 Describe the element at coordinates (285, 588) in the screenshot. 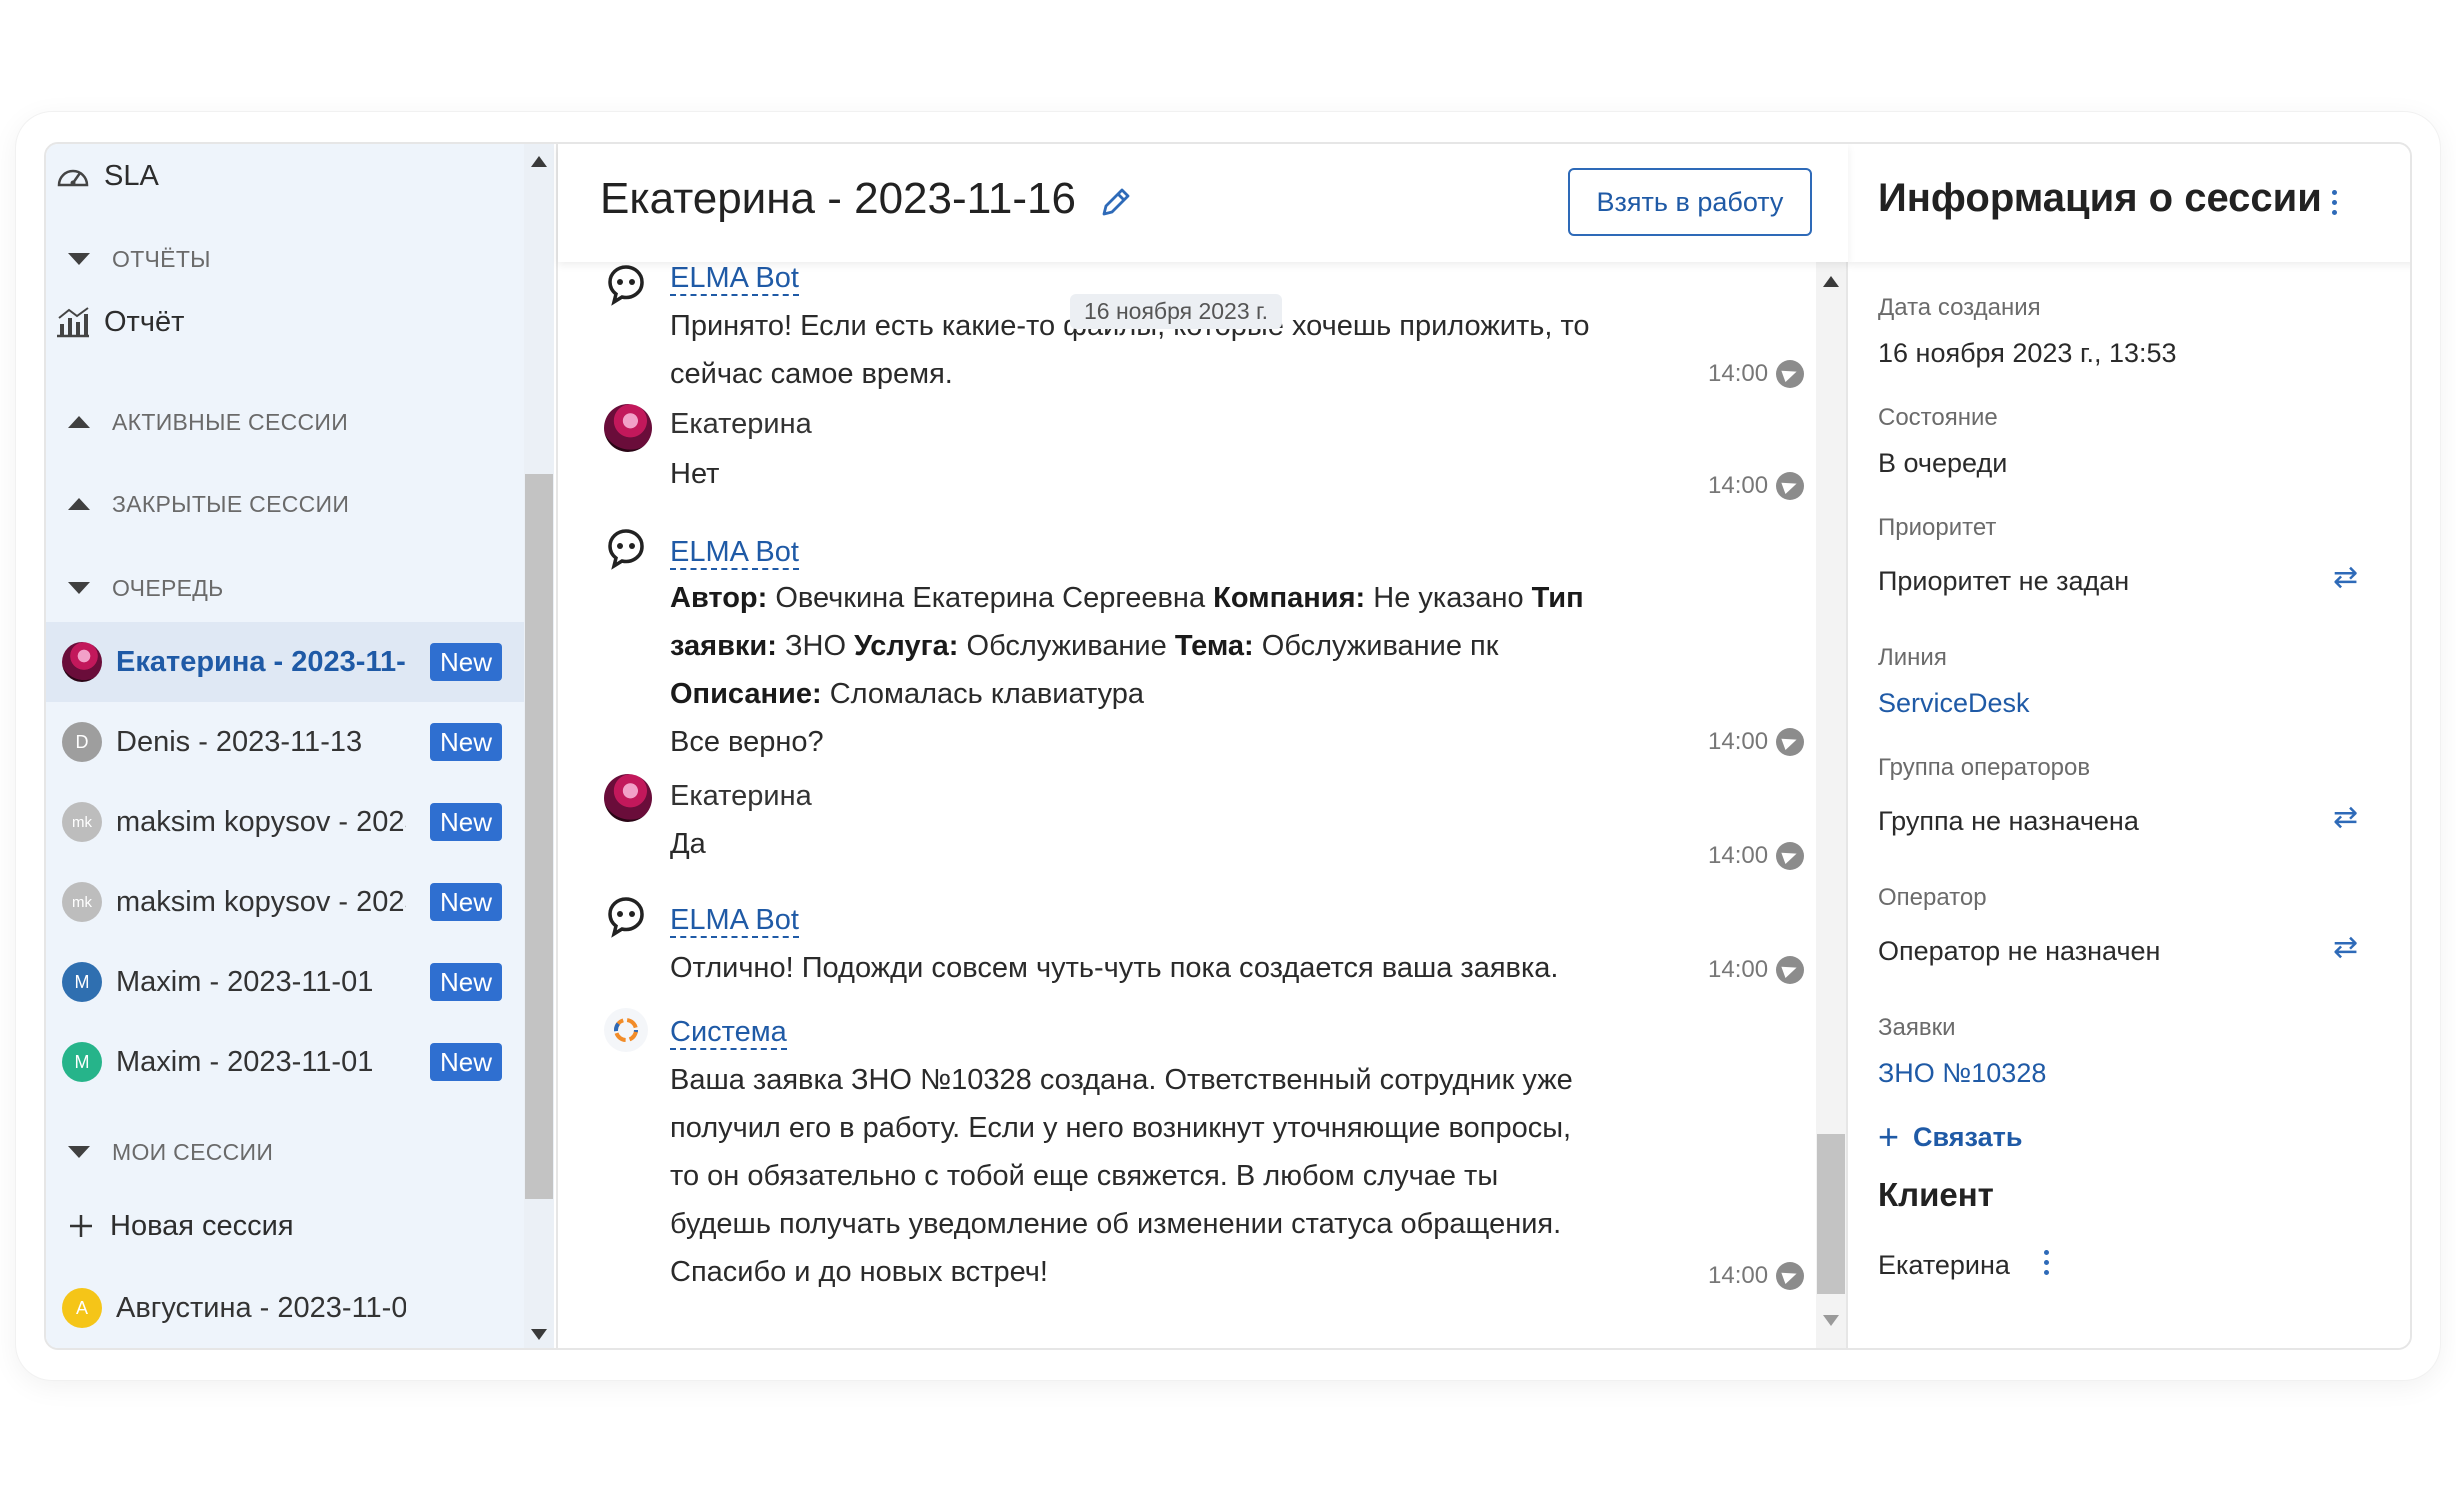

I see `section-queue: ОЧЕРЕДЬ` at that location.